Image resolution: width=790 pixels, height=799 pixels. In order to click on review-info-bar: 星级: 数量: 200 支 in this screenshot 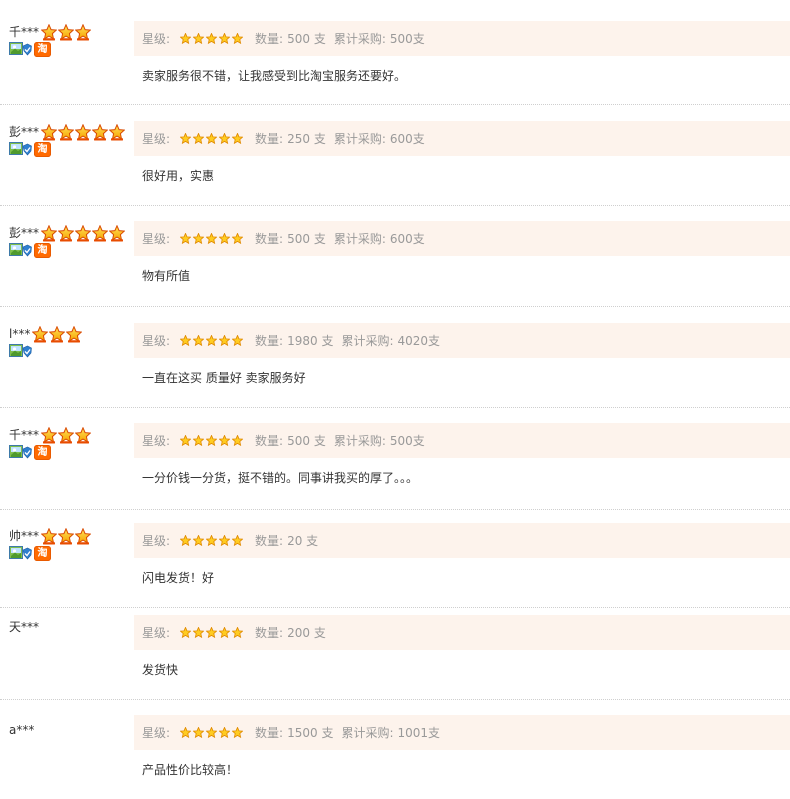, I will do `click(462, 632)`.